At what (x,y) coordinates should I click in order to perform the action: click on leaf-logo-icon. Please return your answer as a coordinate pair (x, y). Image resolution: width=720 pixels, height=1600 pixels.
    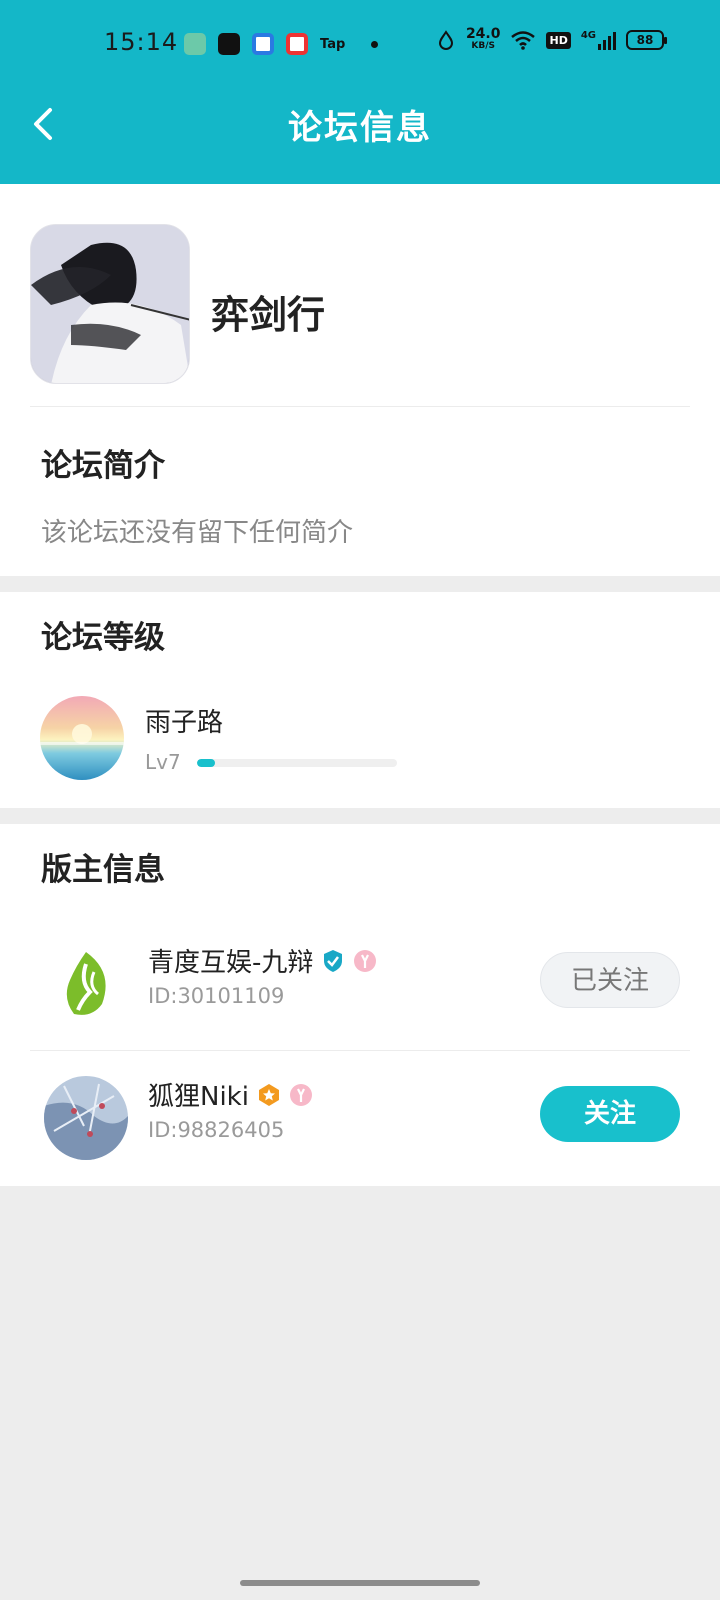
    Looking at the image, I should click on (86, 984).